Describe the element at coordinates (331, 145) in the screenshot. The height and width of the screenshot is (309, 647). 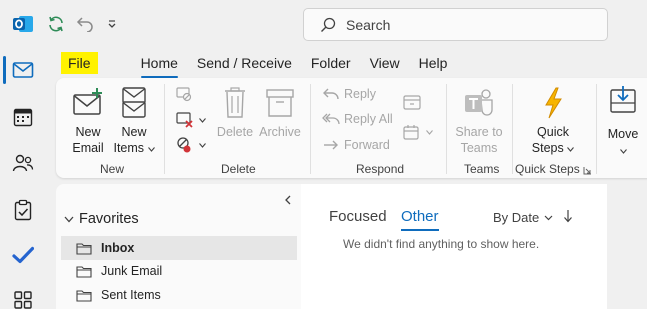
I see `forward-icon` at that location.